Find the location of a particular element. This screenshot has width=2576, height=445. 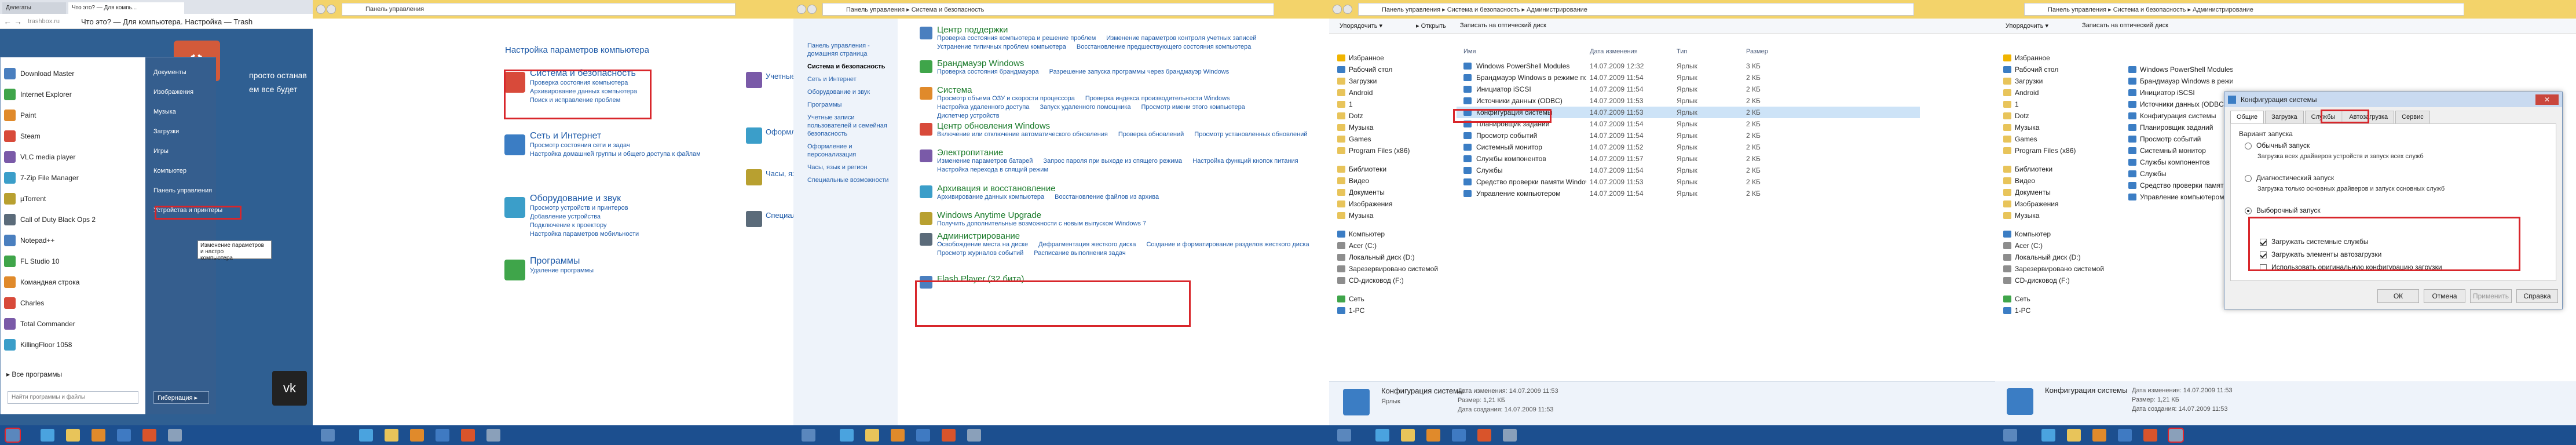

nav-tree-item: Локальный диск (D:) is located at coordinates (2058, 257).